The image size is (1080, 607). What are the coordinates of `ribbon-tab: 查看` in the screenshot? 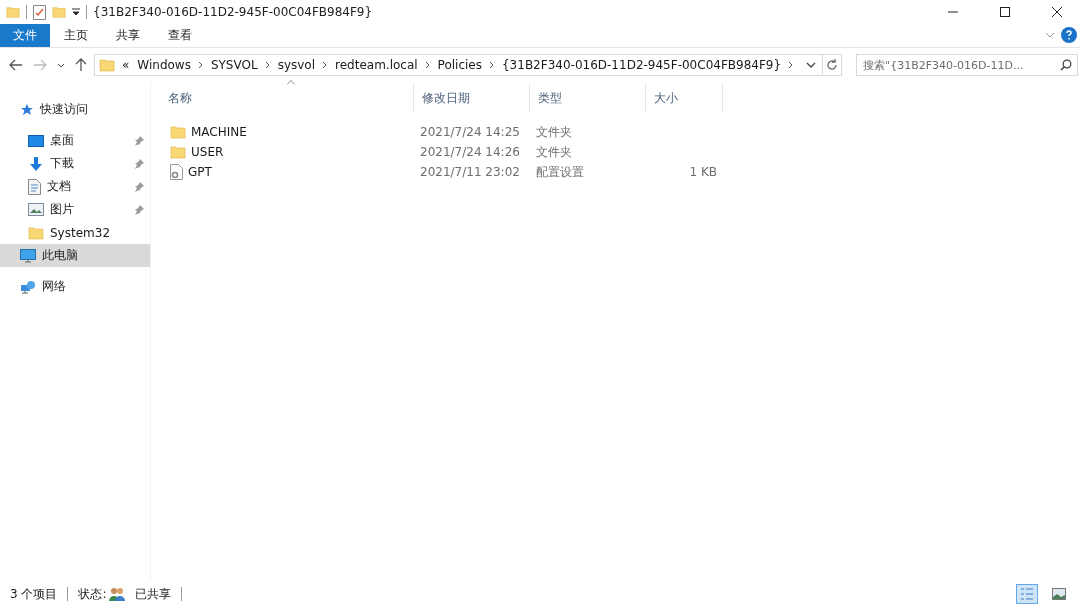 It's located at (180, 35).